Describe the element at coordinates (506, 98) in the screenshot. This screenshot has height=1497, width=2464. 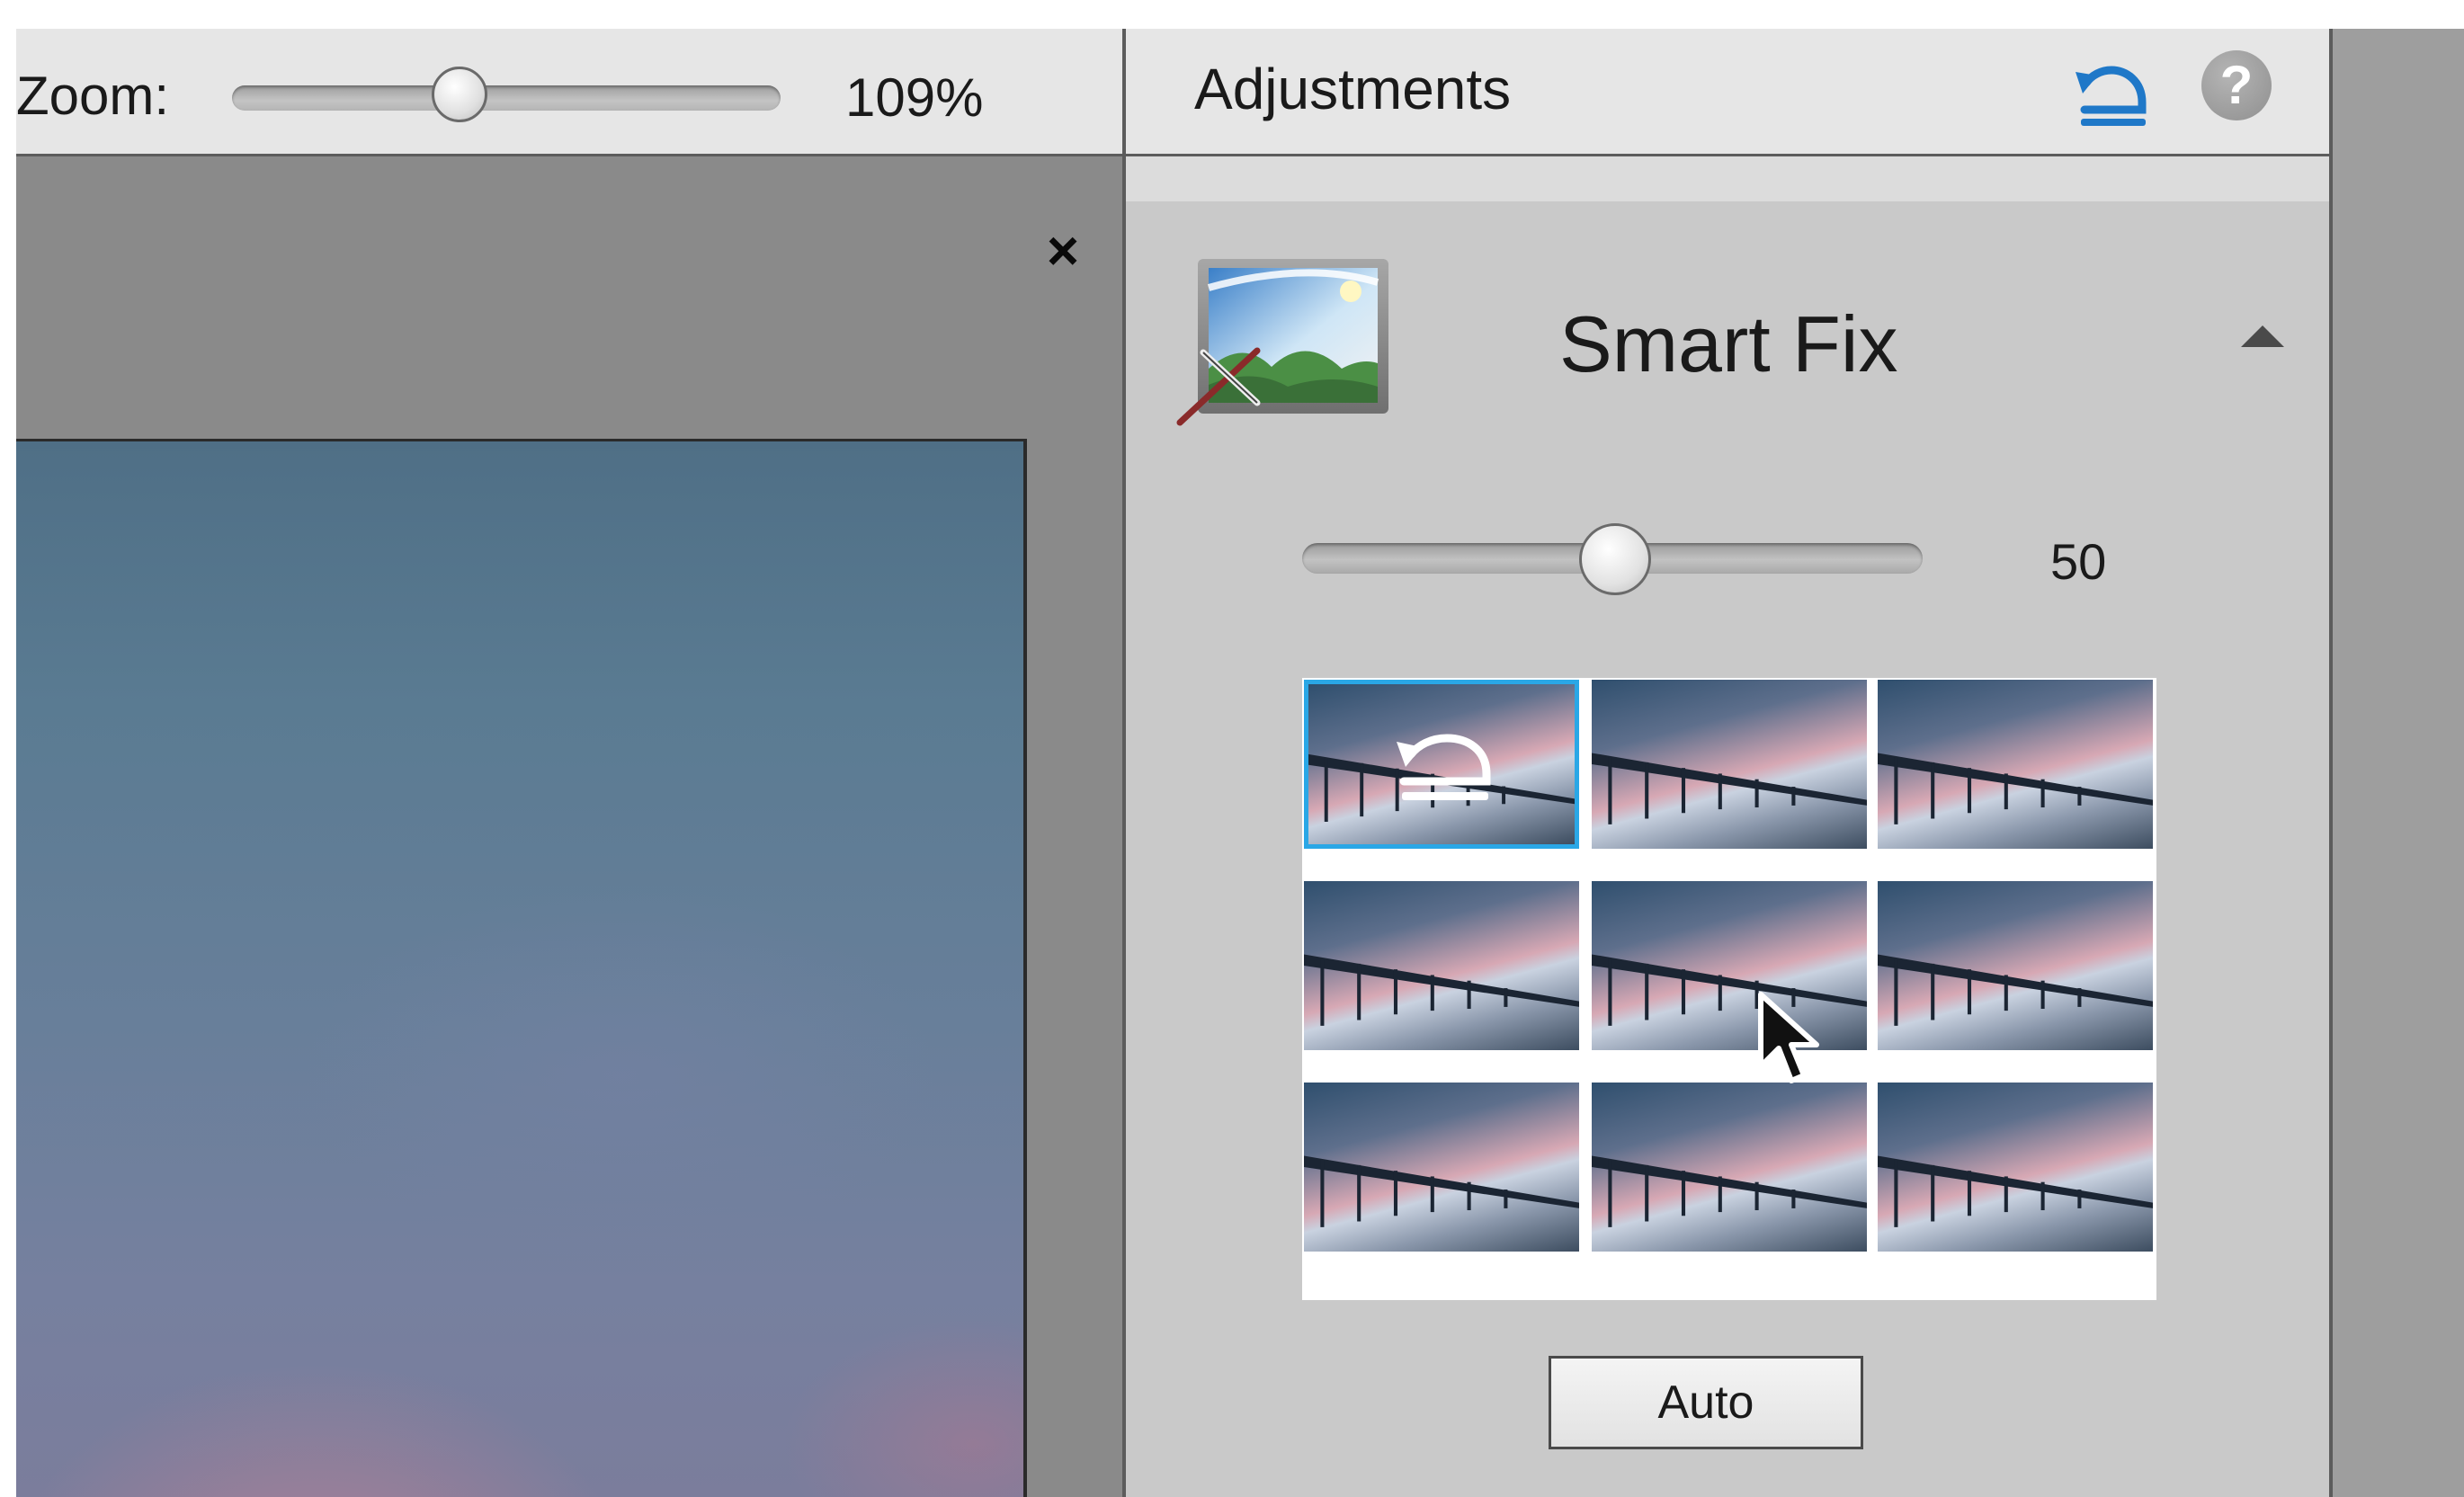
I see `zoom-slider-track` at that location.